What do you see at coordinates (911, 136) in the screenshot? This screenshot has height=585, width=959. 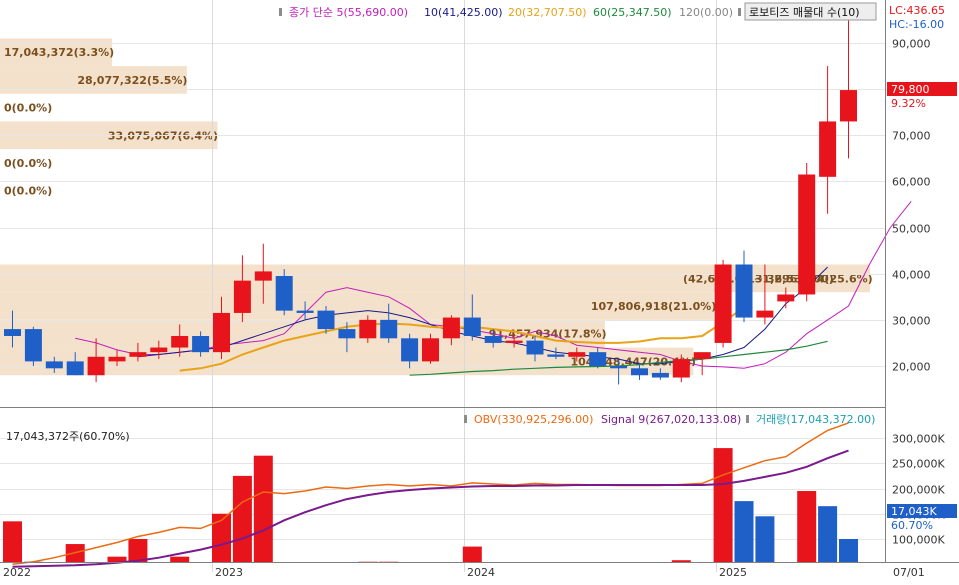 I see `price-tick-label: 70,000` at bounding box center [911, 136].